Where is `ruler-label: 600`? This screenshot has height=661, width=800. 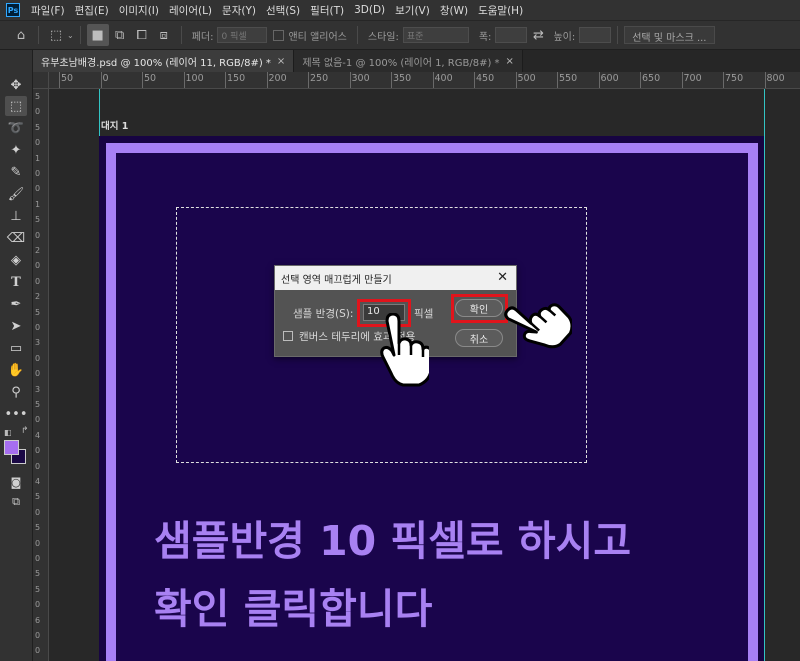 ruler-label: 600 is located at coordinates (609, 78).